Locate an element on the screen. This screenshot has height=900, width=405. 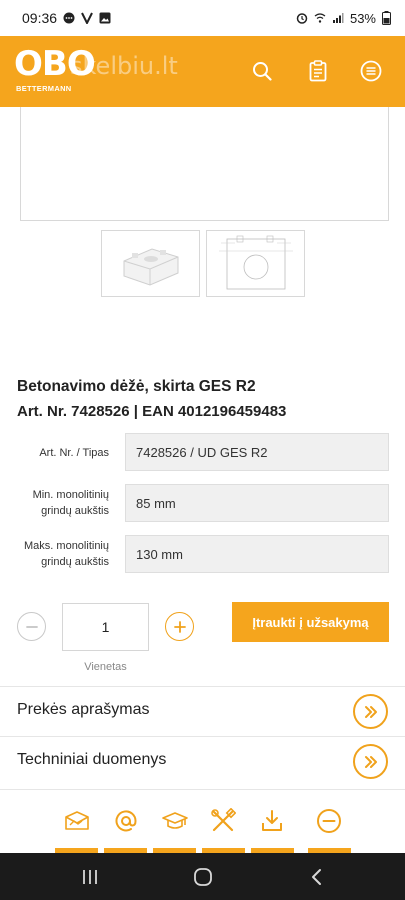
spec-value: 85 mm is located at coordinates (257, 503).